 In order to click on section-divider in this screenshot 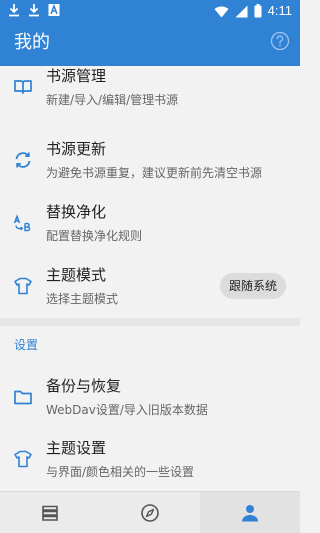, I will do `click(150, 322)`.